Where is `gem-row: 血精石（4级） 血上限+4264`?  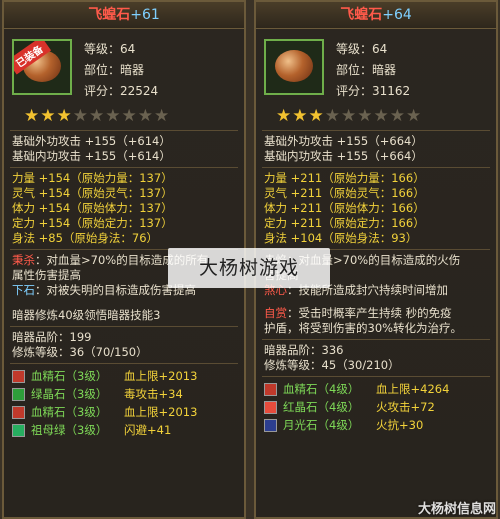
gem-row: 血精石（4级） 血上限+4264 is located at coordinates (376, 389).